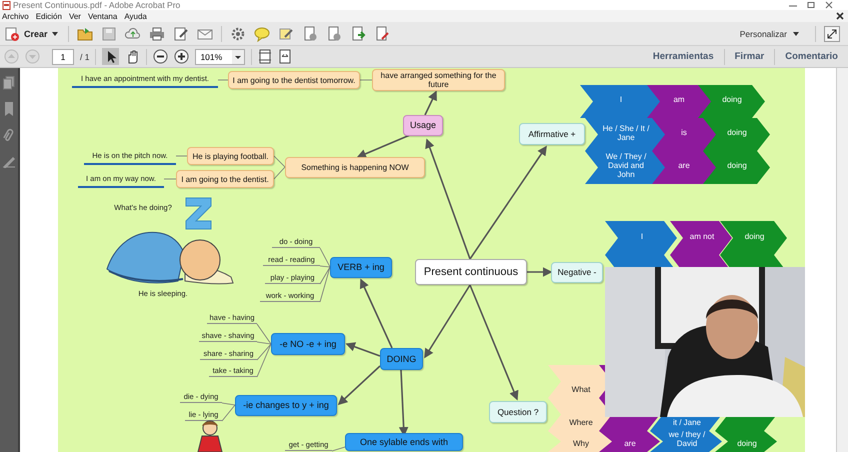 This screenshot has width=848, height=452. What do you see at coordinates (294, 80) in the screenshot?
I see `mind-map-node: I am going to the dentist tomorrow.` at bounding box center [294, 80].